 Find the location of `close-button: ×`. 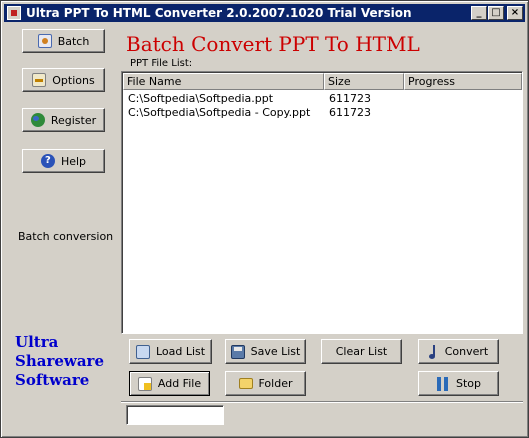

close-button: × is located at coordinates (515, 13).